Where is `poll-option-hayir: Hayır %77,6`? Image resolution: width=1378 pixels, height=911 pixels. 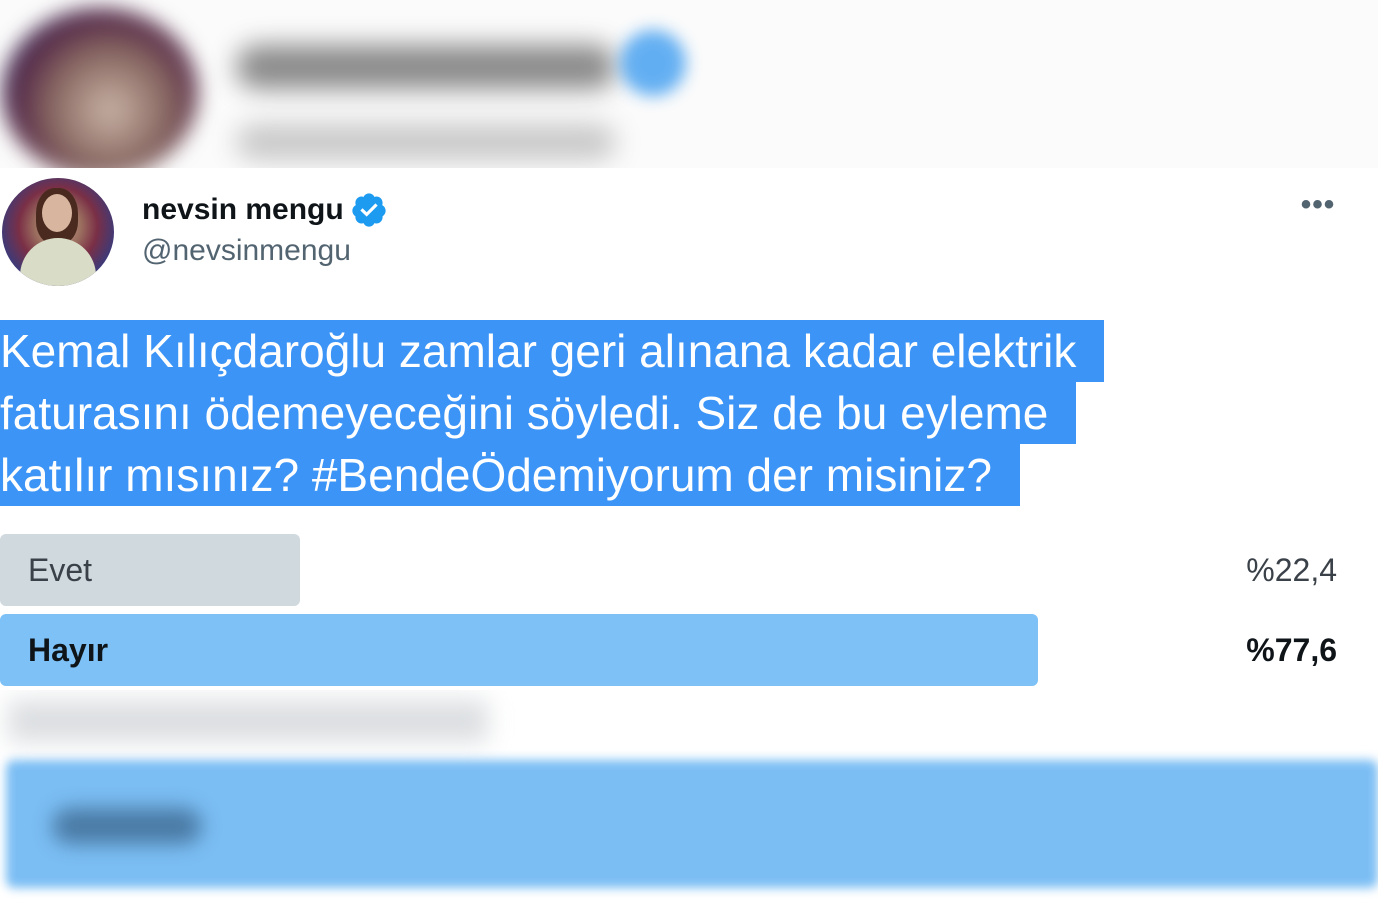
poll-option-hayir: Hayır %77,6 is located at coordinates (672, 650).